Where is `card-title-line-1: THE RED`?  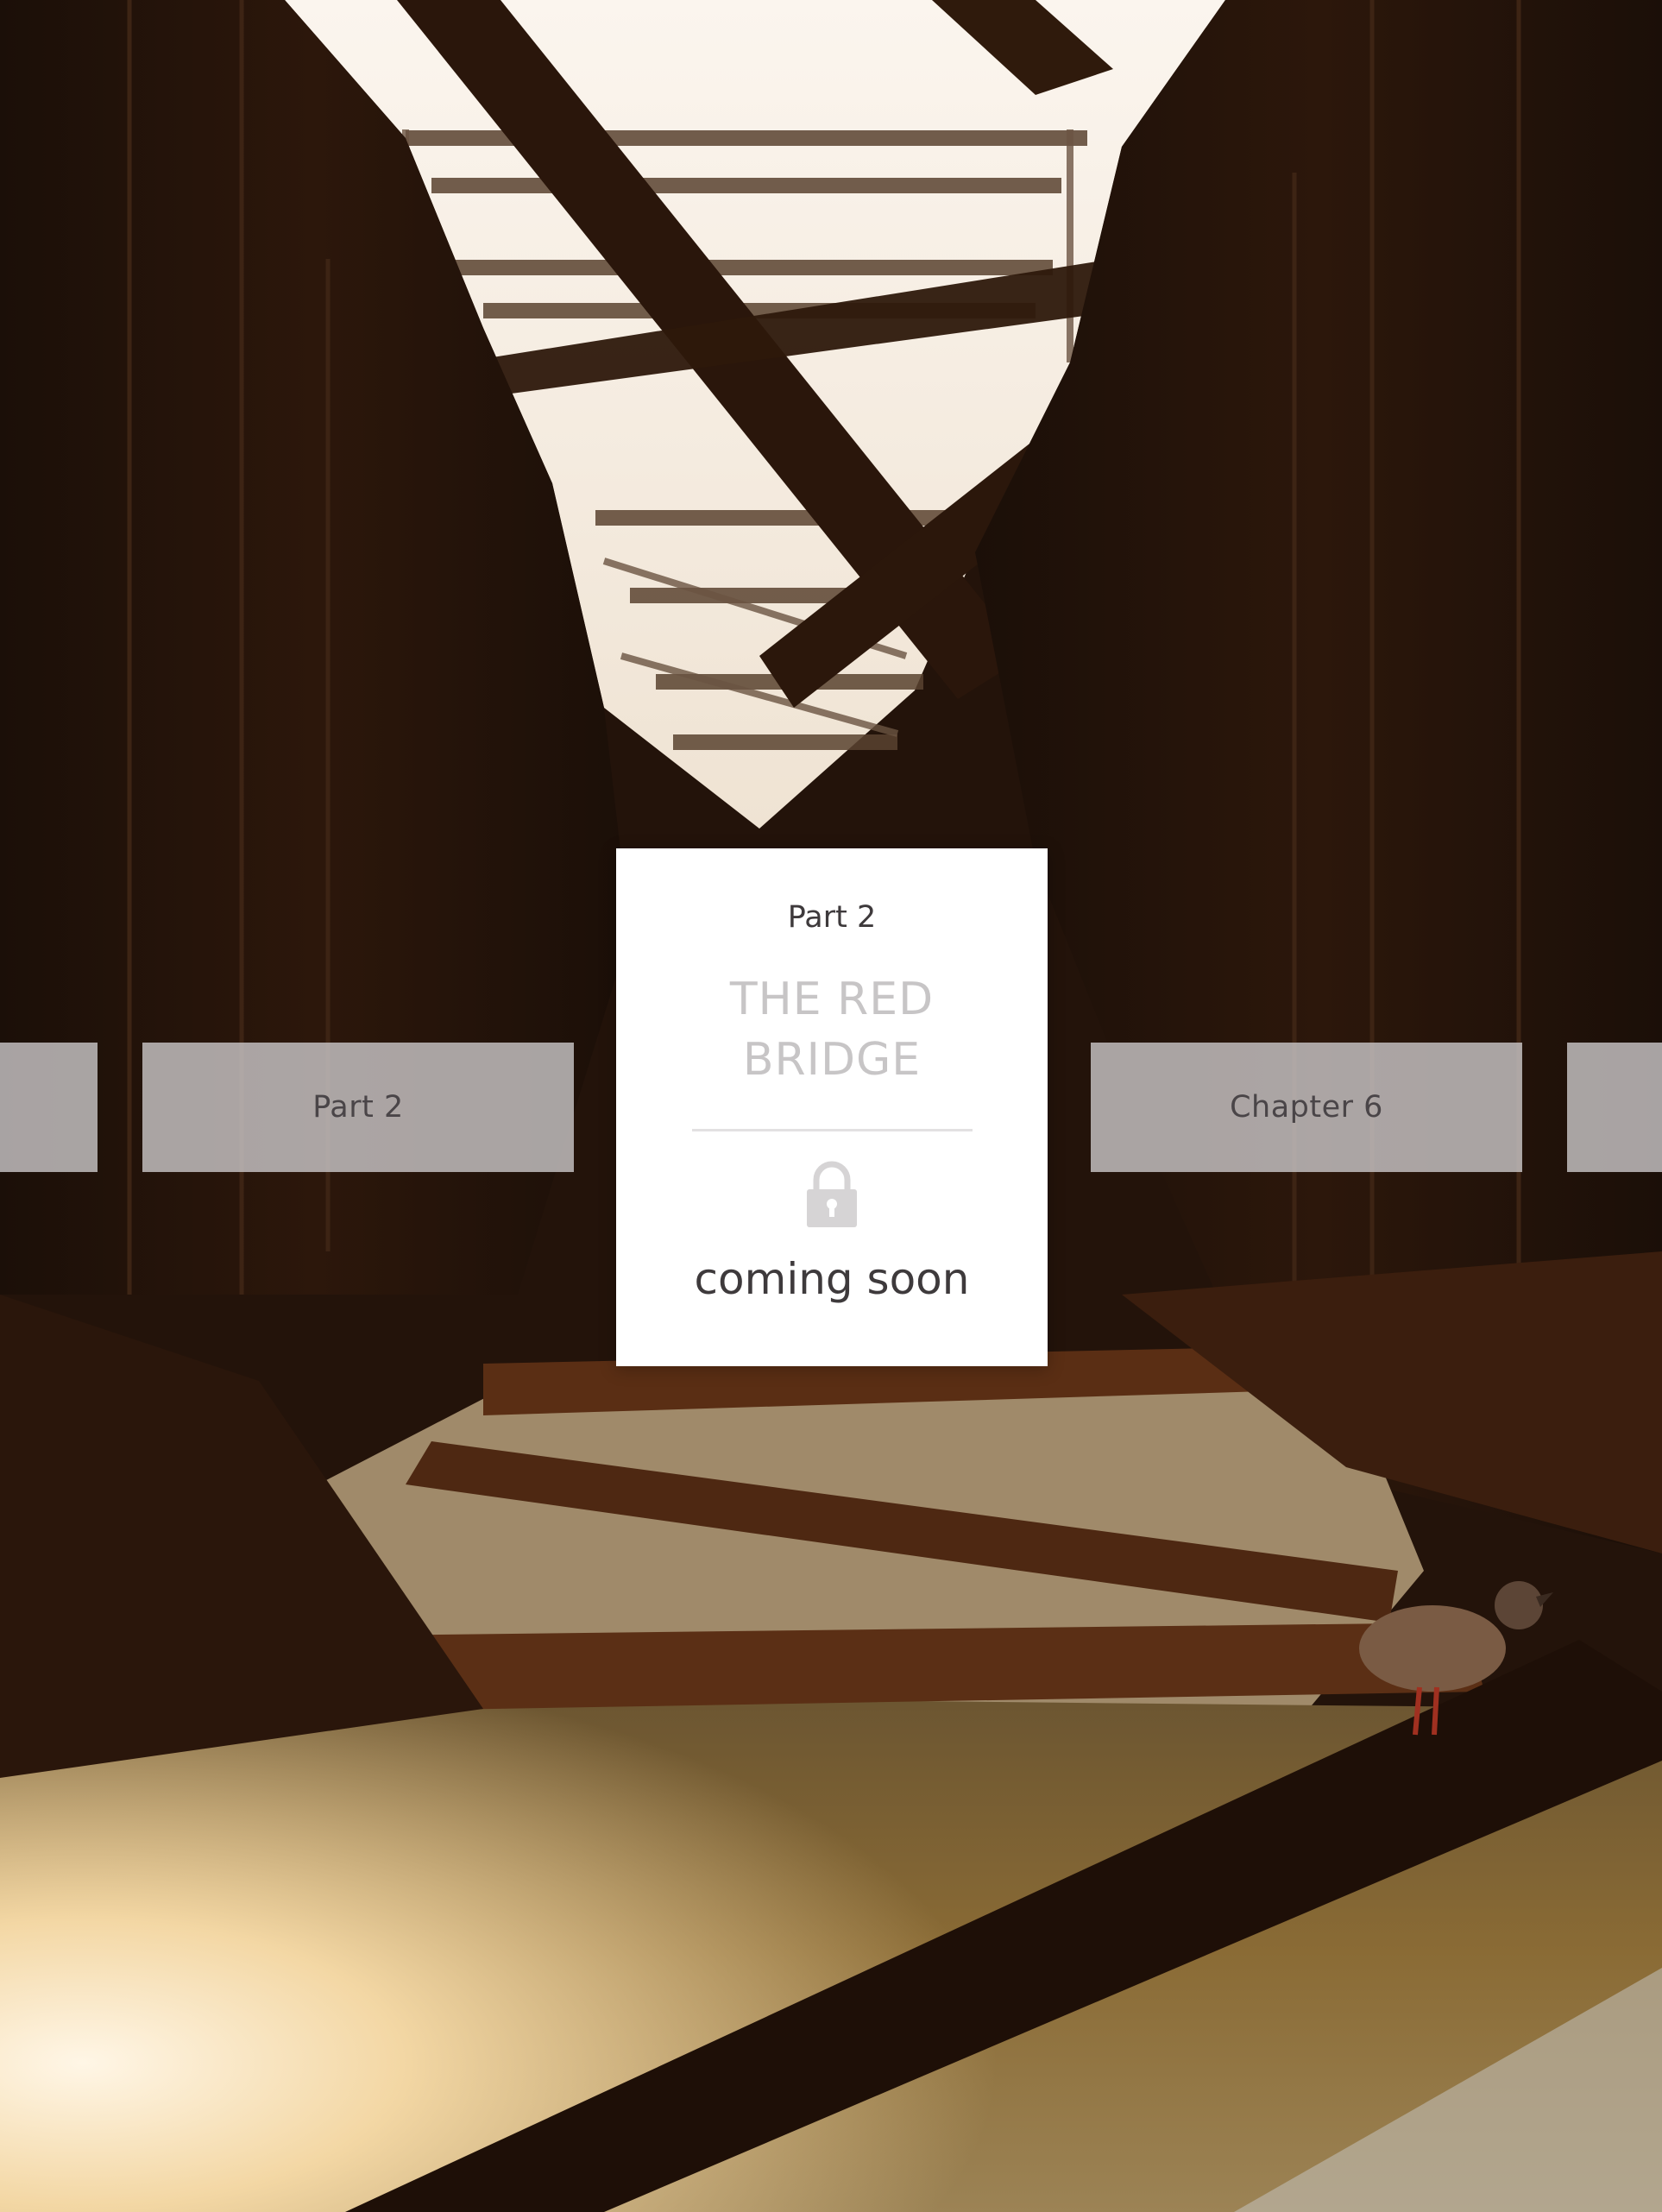 card-title-line-1: THE RED is located at coordinates (832, 1000).